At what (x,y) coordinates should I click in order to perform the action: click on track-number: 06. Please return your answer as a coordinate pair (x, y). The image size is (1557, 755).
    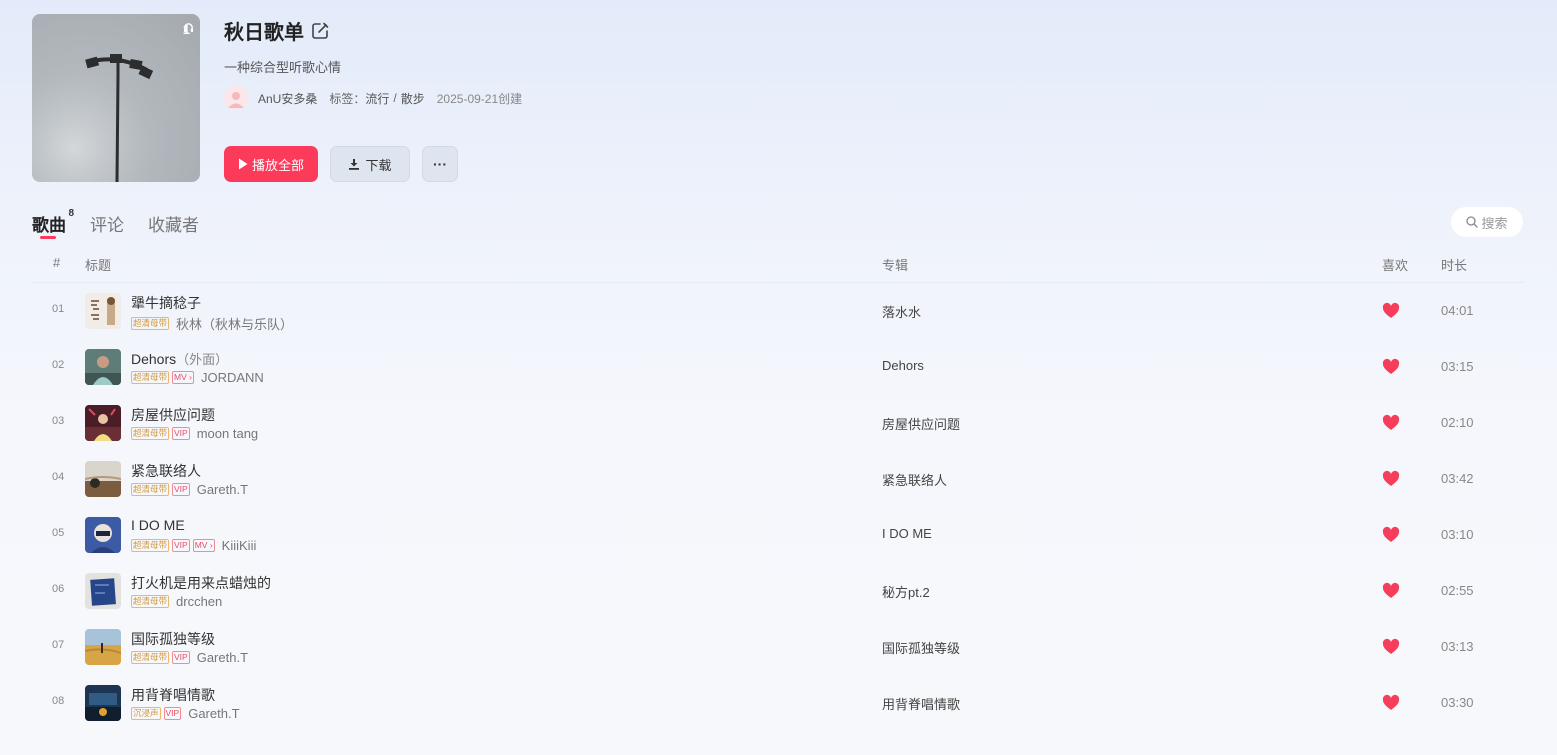
    Looking at the image, I should click on (58, 589).